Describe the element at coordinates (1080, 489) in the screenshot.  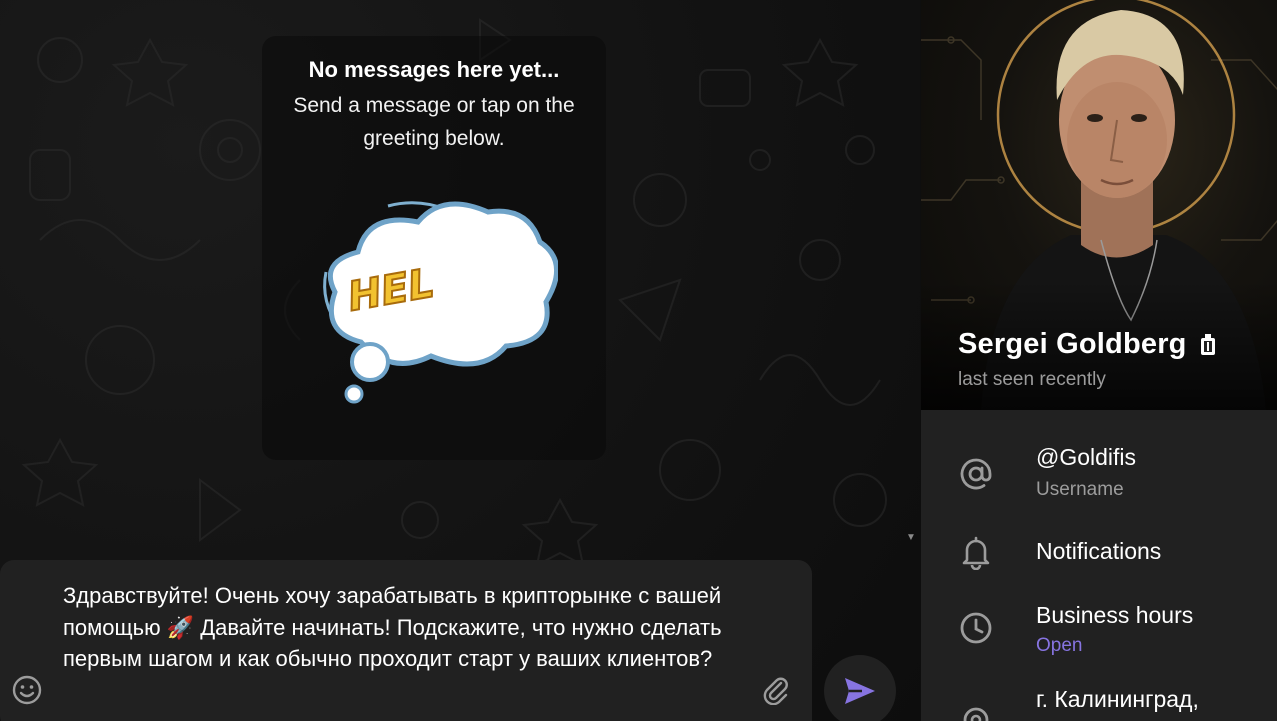
I see `username-label: Username` at that location.